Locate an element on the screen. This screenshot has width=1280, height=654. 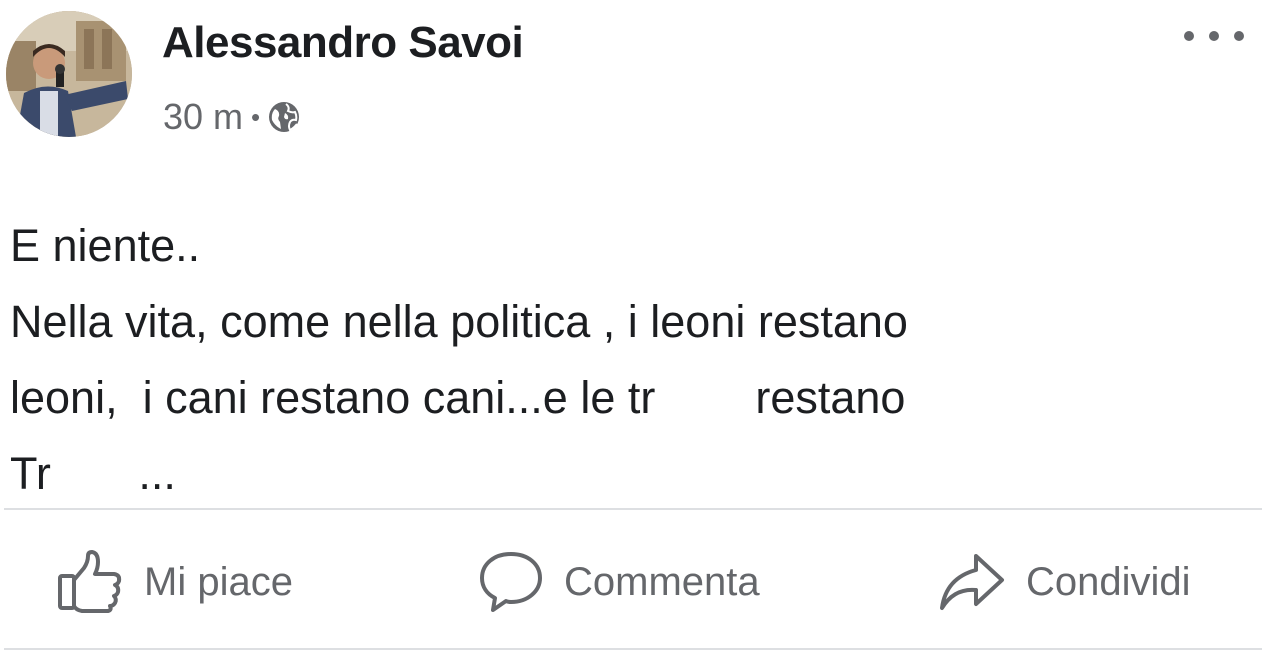
comment-button: Commenta is located at coordinates (619, 582).